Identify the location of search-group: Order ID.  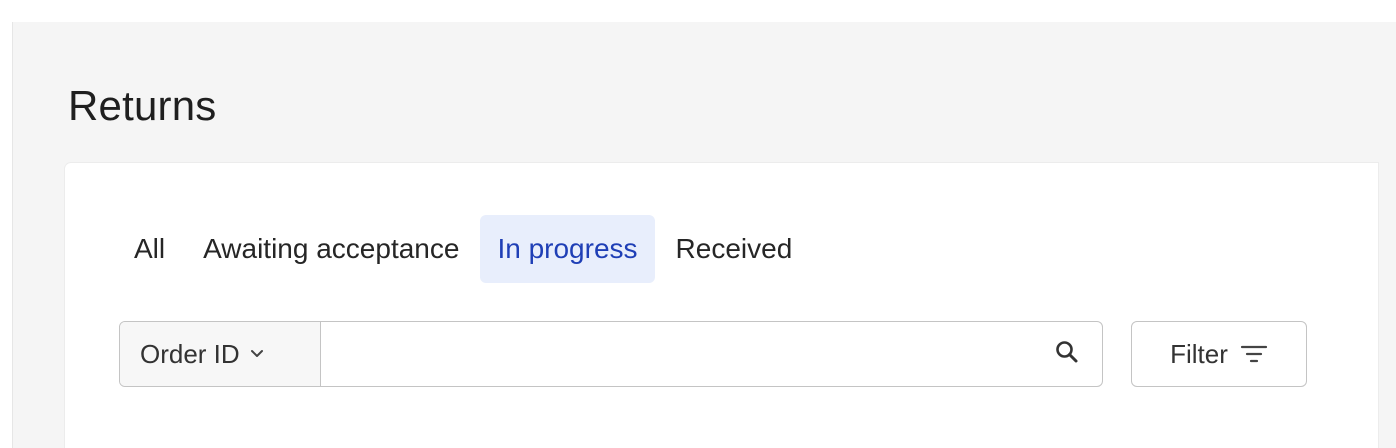
(611, 354).